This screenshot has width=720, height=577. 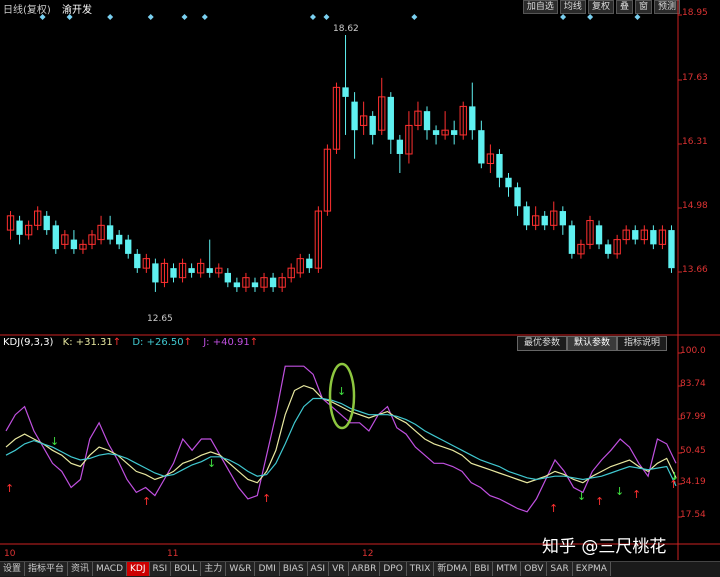 I want to click on indicator-name: KDJ(9,3,3), so click(x=28, y=342).